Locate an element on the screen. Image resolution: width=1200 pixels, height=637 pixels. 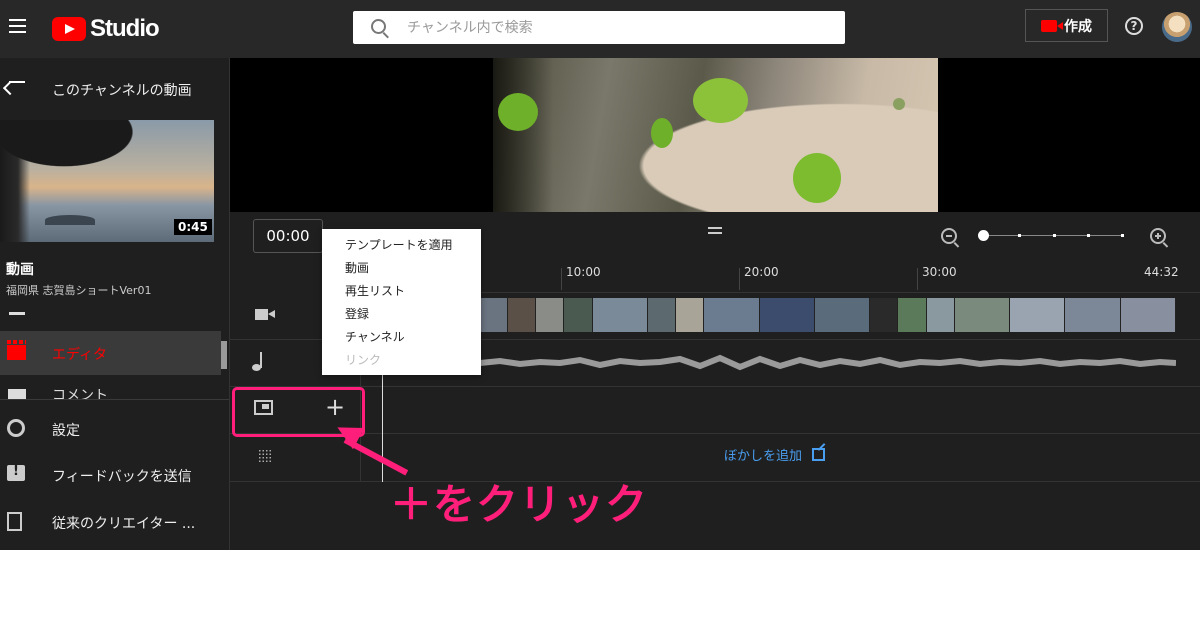
annotation-callout: ＋をクリック is located at coordinates (519, 504).